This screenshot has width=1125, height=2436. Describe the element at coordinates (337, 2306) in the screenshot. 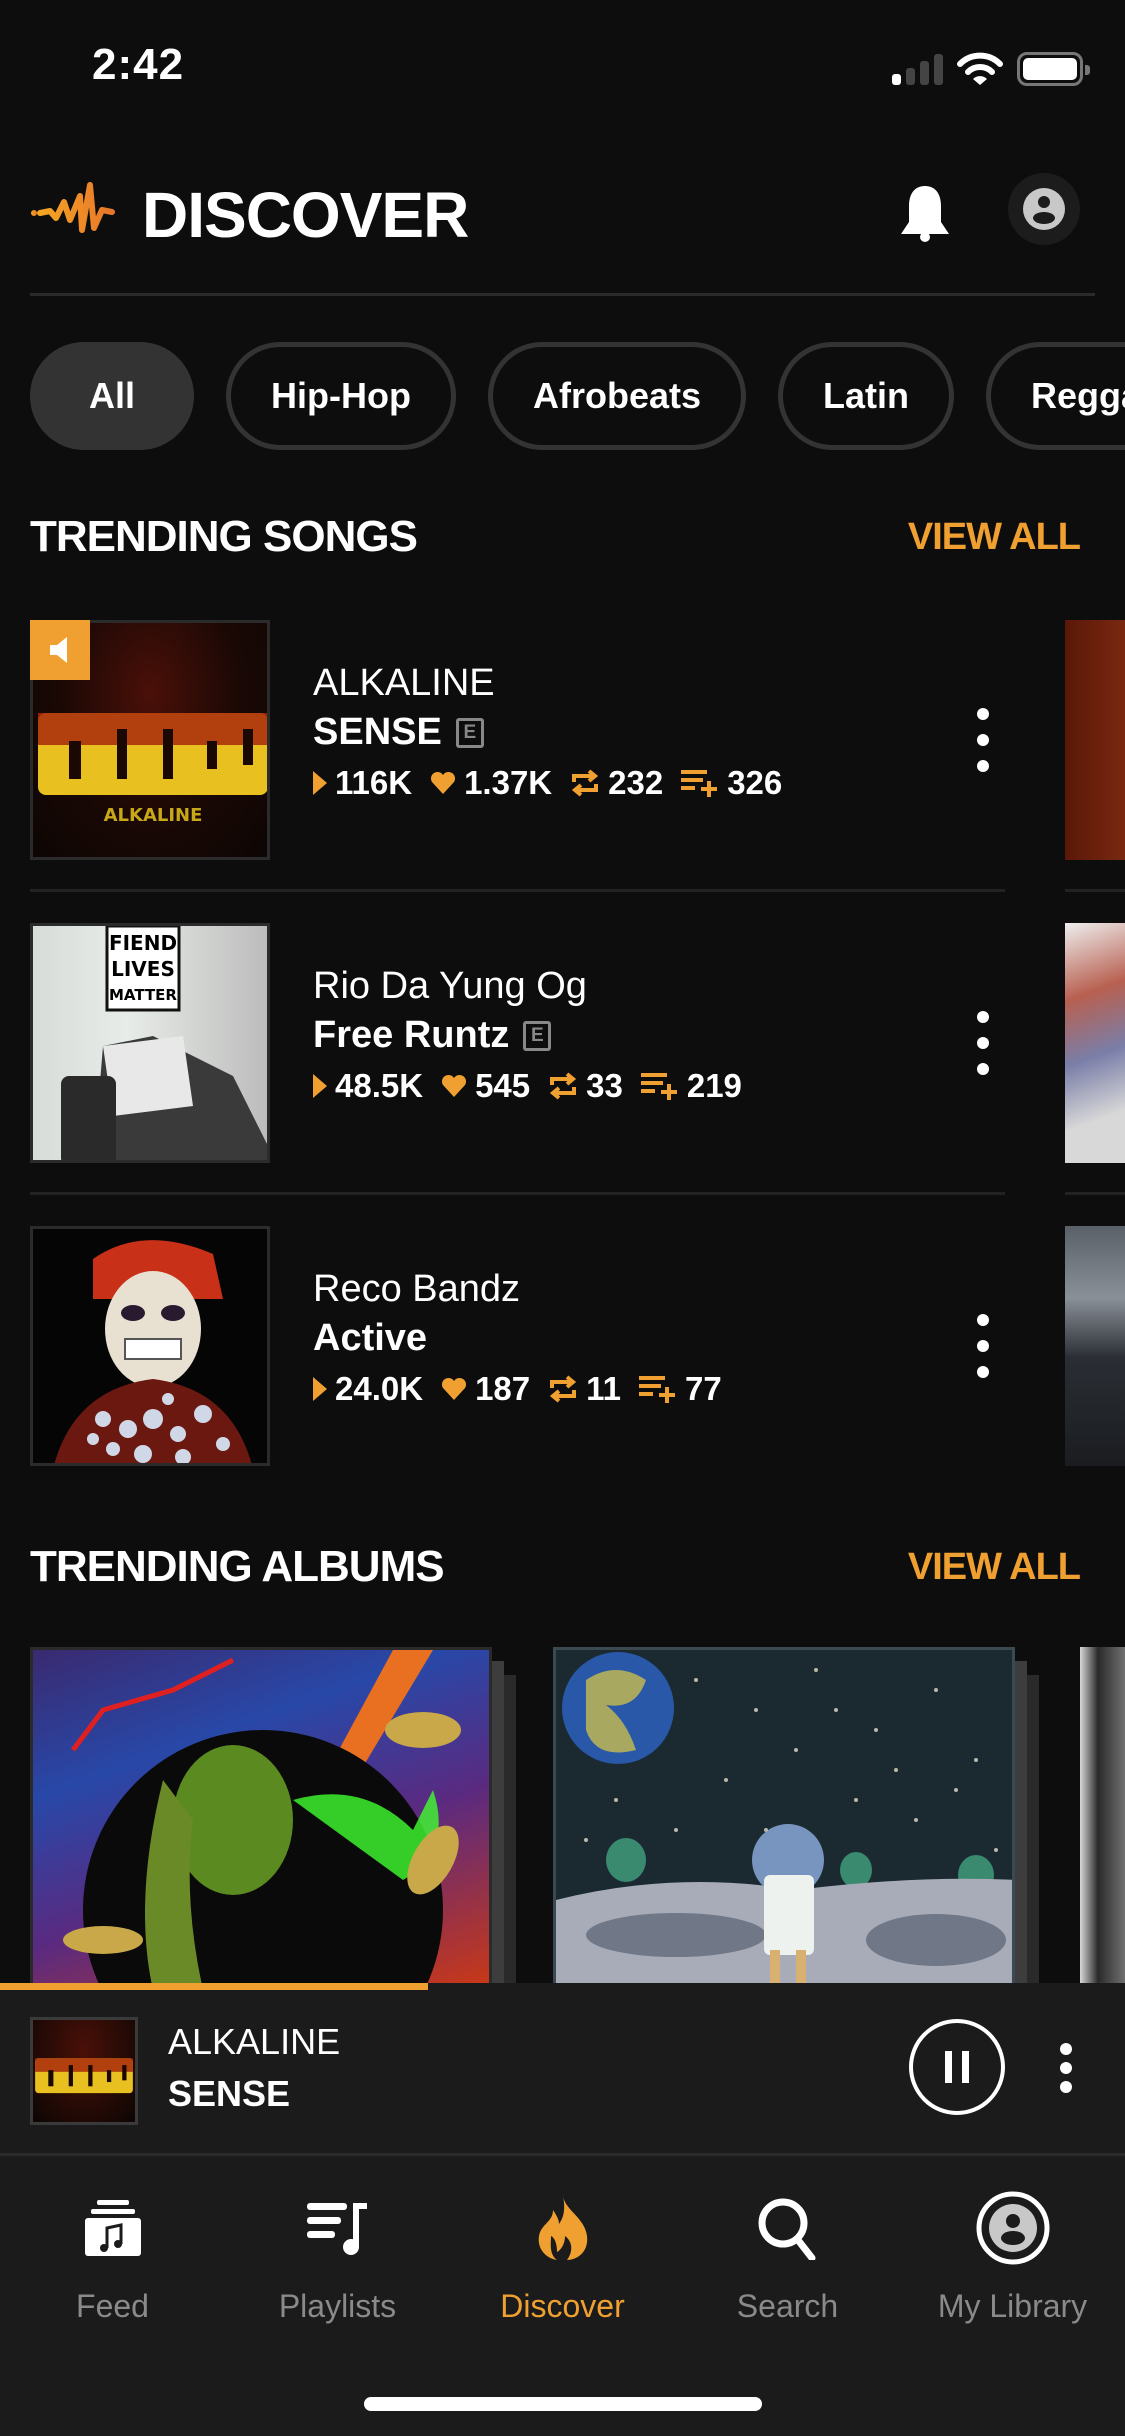

I see `tab-playlists-label: Playlists` at that location.